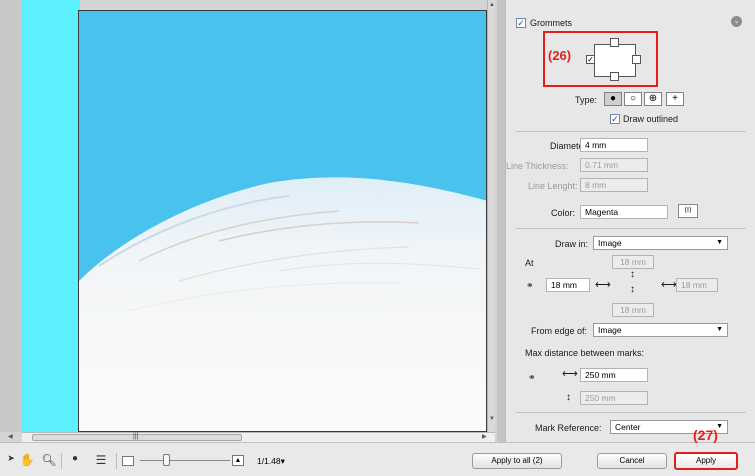 This screenshot has width=755, height=476. Describe the element at coordinates (551, 23) in the screenshot. I see `grommets-title: Grommets` at that location.